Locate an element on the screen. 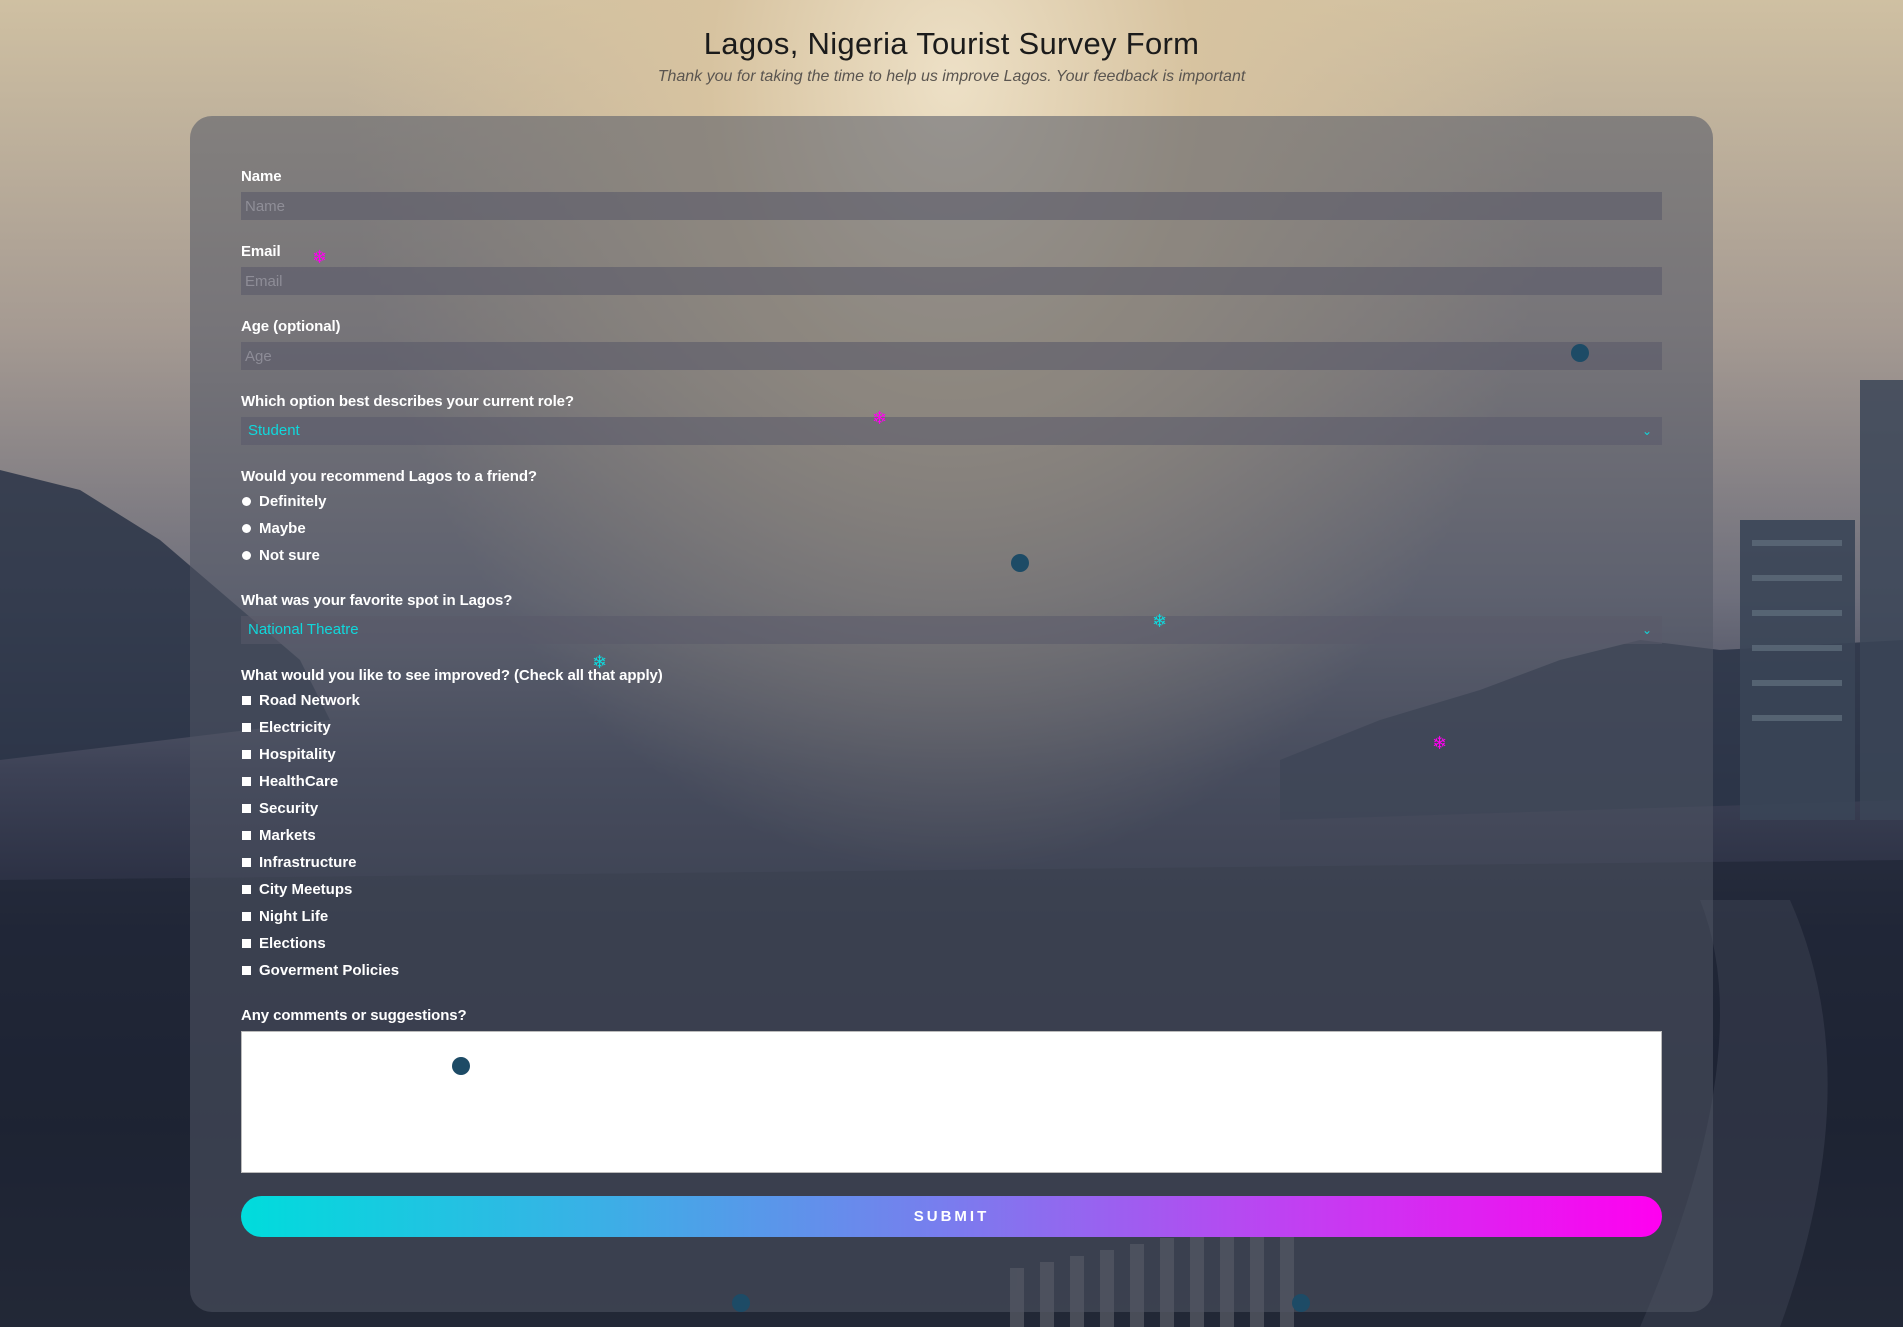 This screenshot has width=1903, height=1327. email-group: Email is located at coordinates (951, 269).